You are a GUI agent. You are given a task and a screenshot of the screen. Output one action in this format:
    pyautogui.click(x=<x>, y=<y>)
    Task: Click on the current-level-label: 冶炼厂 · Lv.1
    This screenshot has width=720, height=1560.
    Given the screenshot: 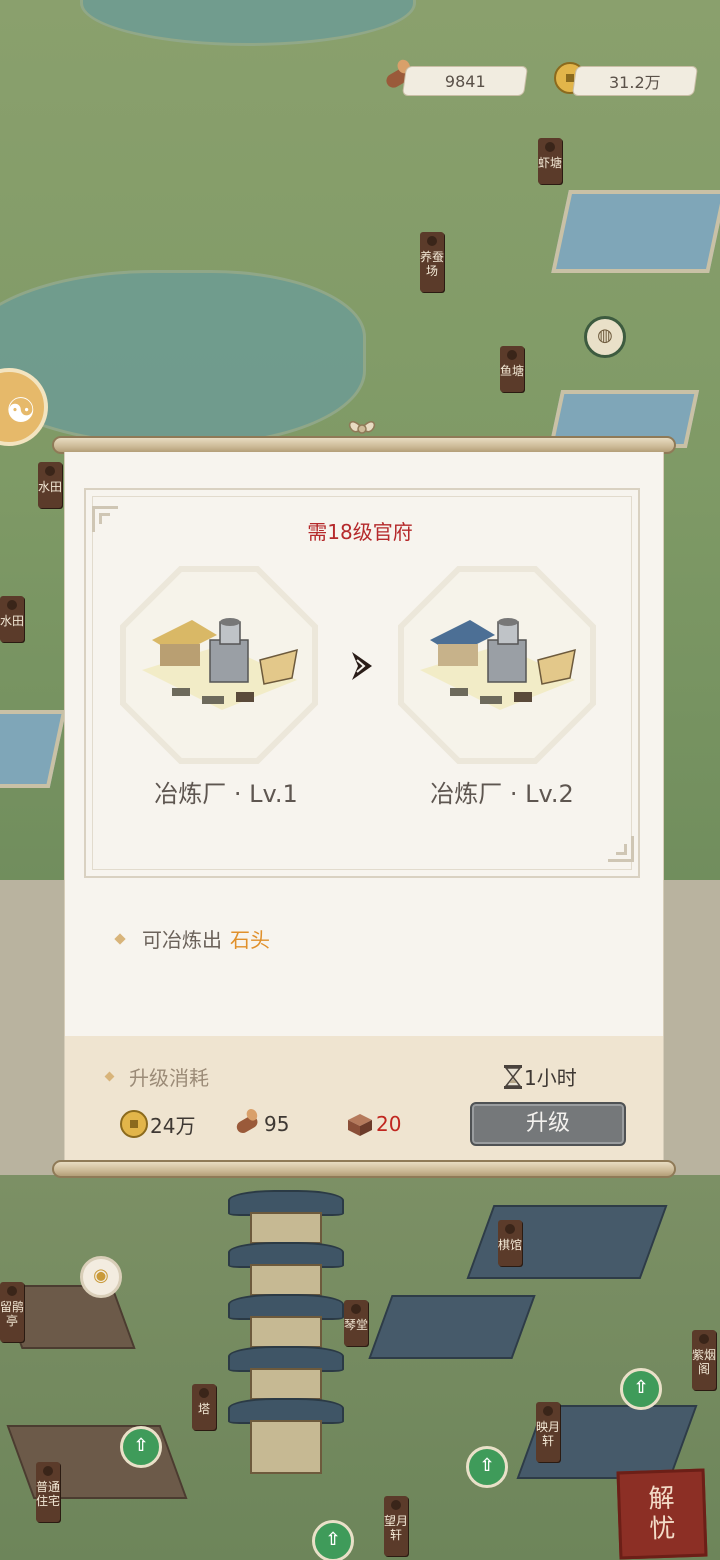 What is the action you would take?
    pyautogui.click(x=226, y=794)
    